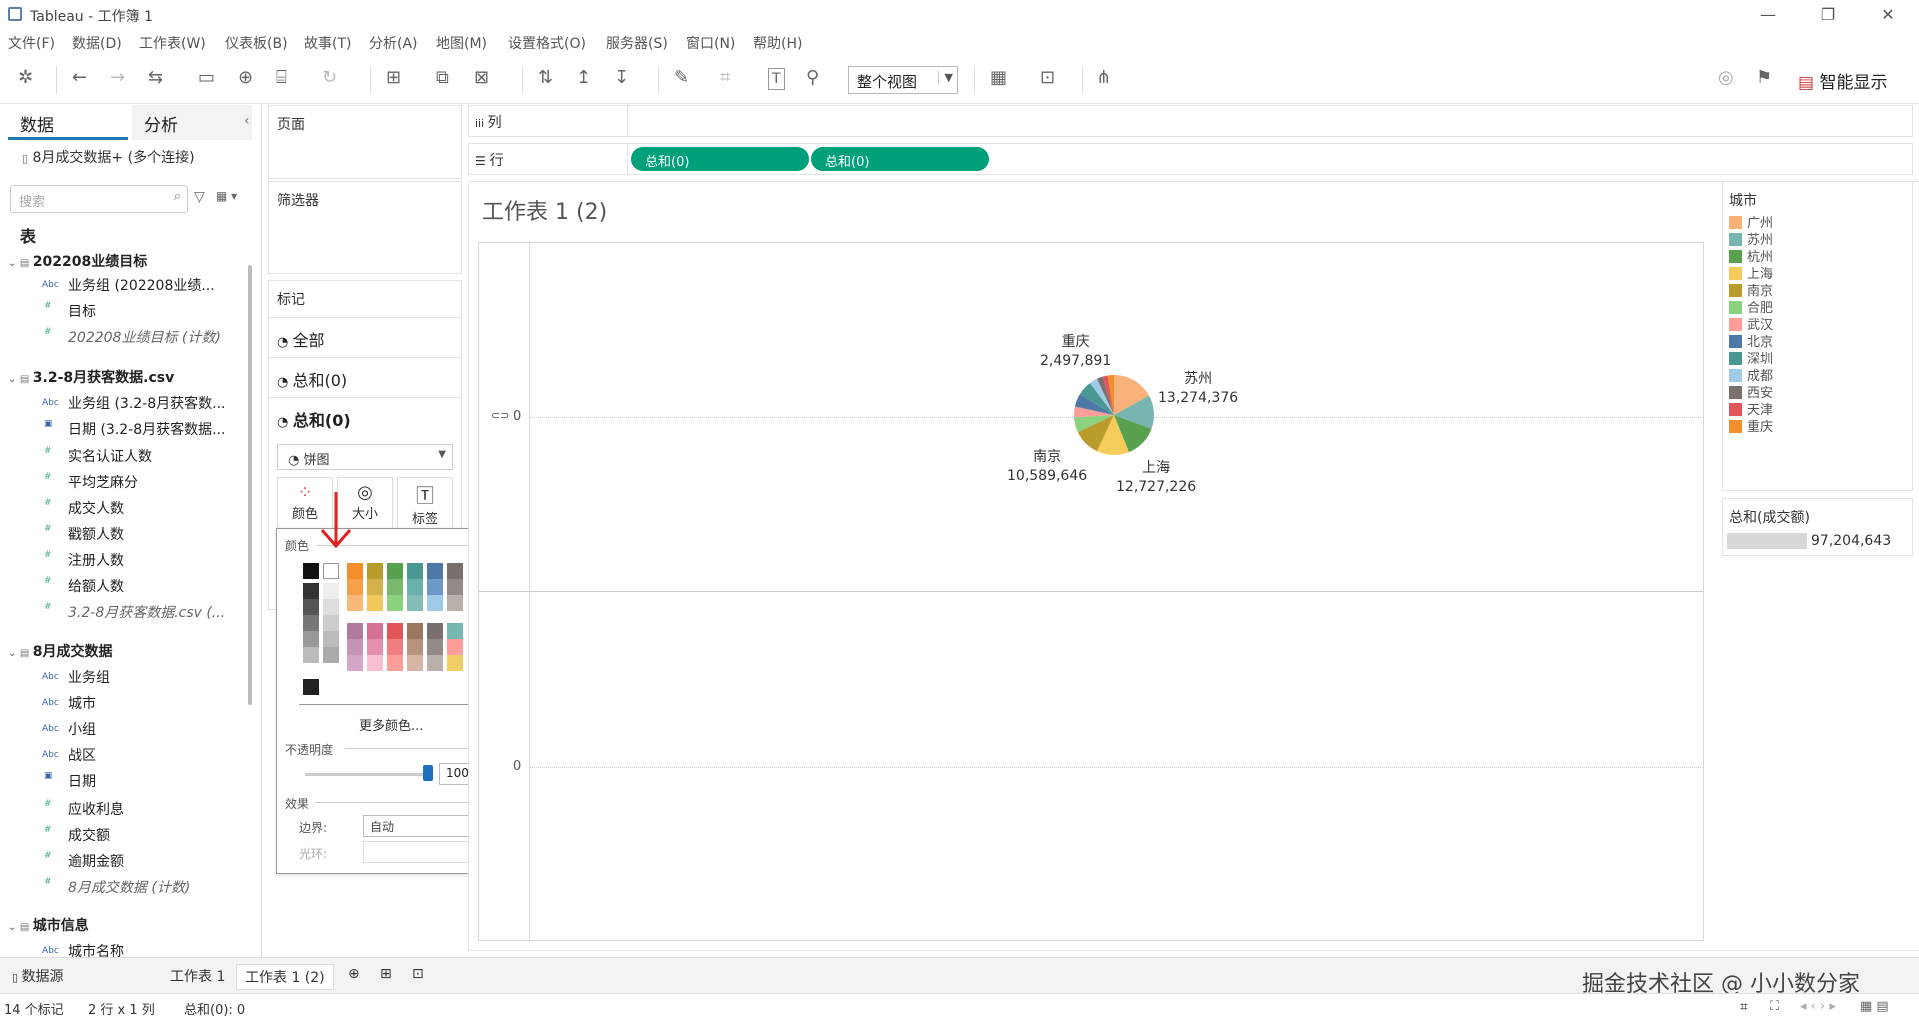 Image resolution: width=1919 pixels, height=1019 pixels. Describe the element at coordinates (547, 43) in the screenshot. I see `menu-format: 设置格式(O)` at that location.